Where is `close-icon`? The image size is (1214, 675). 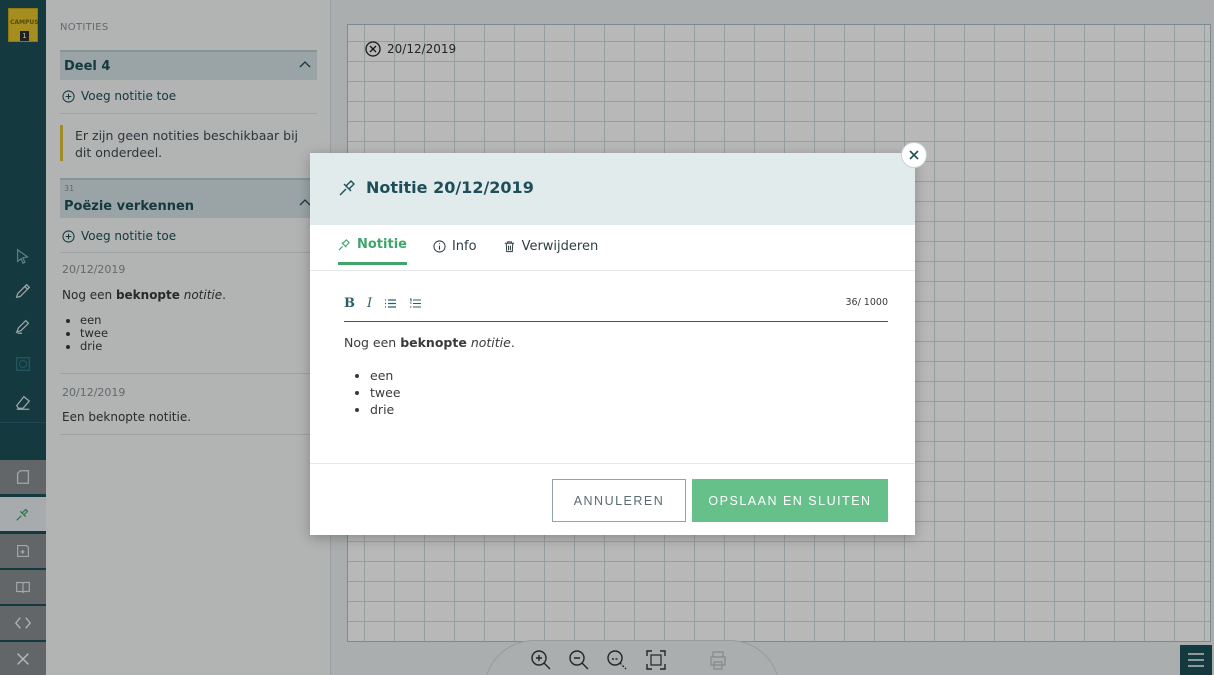 close-icon is located at coordinates (914, 155).